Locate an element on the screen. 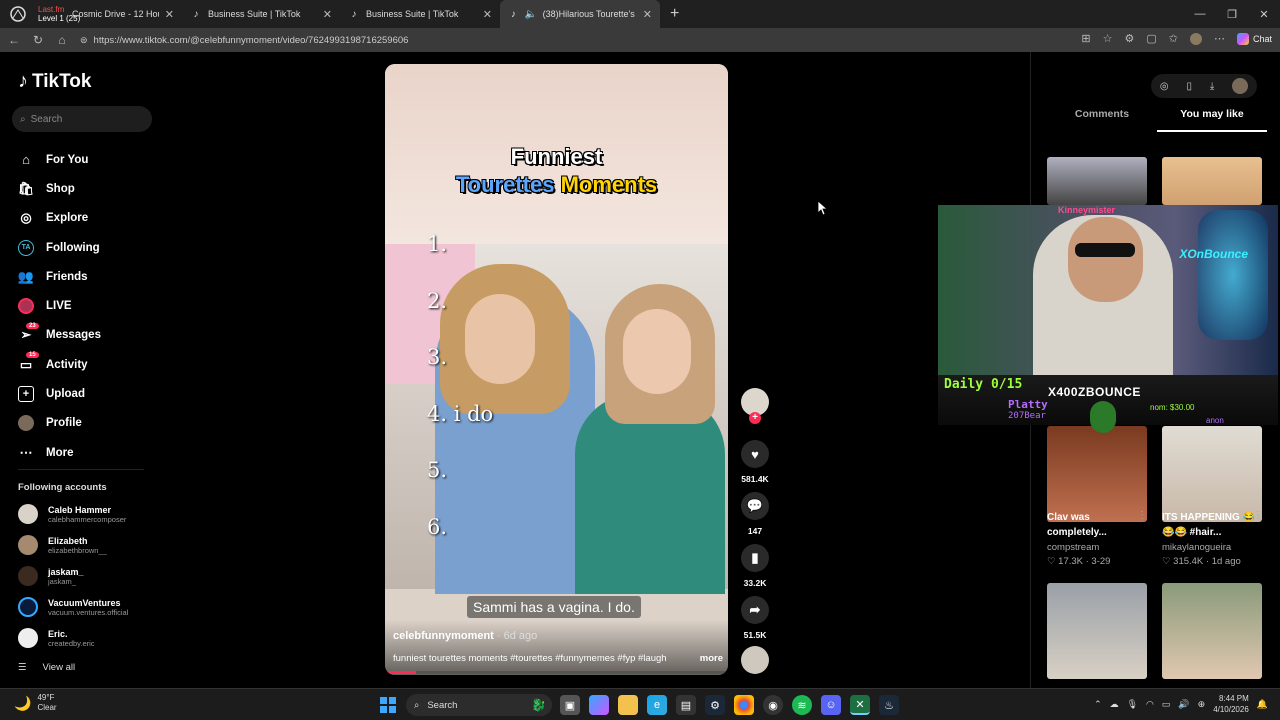 This screenshot has height=720, width=1280. site-info-icon: ⊜ is located at coordinates (84, 40).